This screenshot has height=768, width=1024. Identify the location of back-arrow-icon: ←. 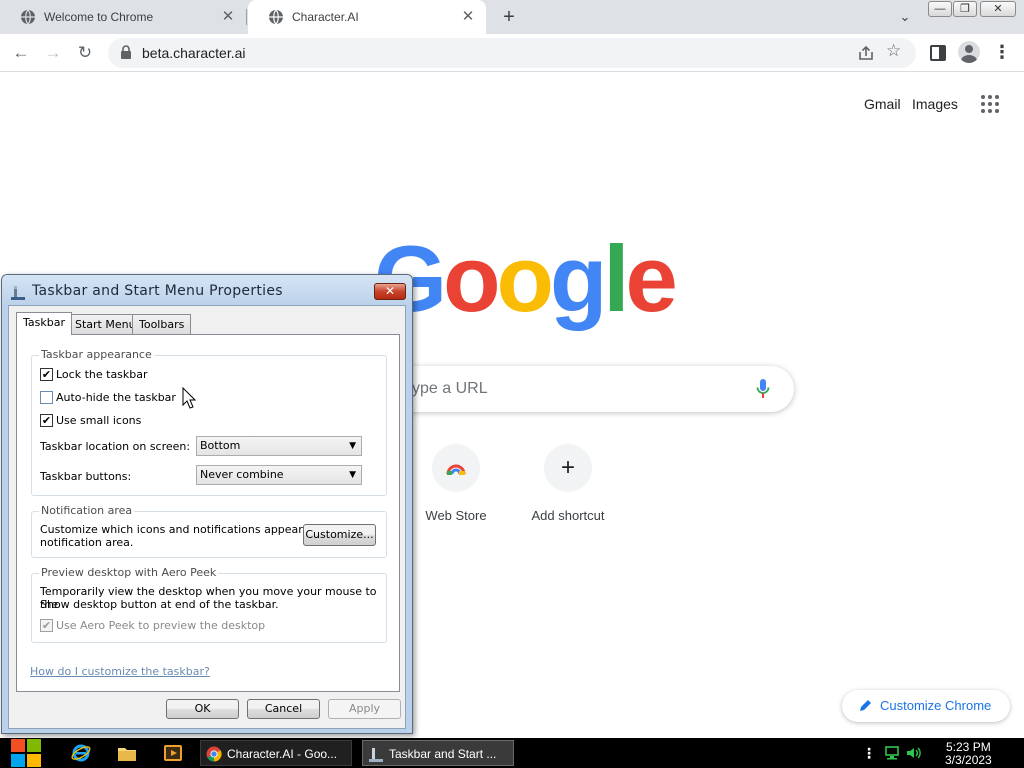
(21, 53).